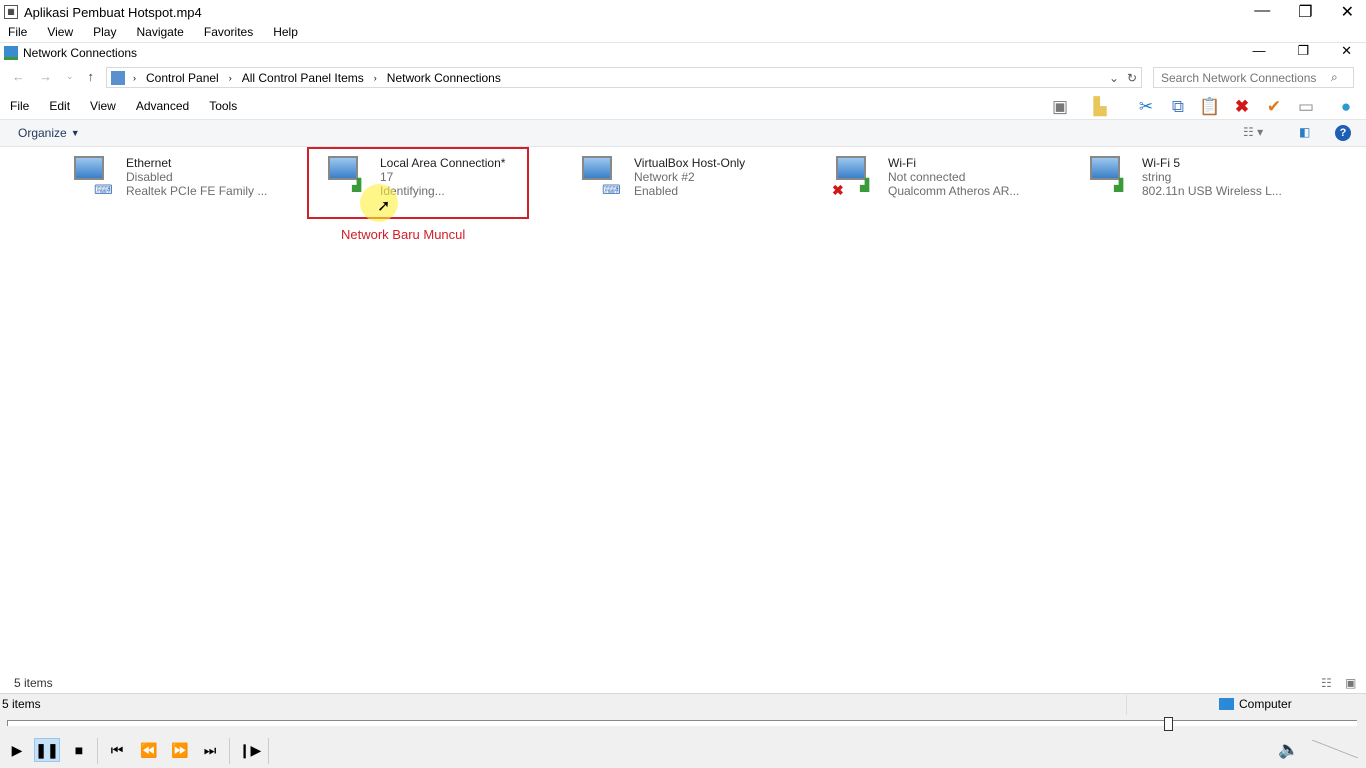  I want to click on exp-menu-view: View, so click(103, 106).